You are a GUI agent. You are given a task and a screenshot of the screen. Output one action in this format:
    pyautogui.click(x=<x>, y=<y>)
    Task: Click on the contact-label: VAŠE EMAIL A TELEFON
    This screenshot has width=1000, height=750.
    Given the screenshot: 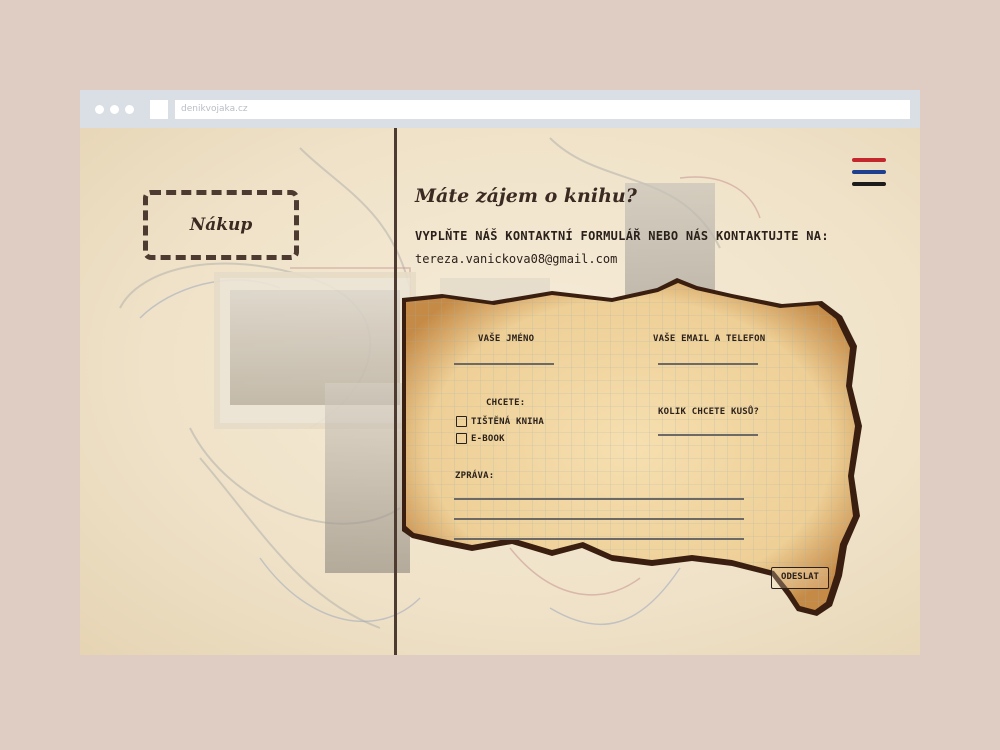 What is the action you would take?
    pyautogui.click(x=709, y=339)
    